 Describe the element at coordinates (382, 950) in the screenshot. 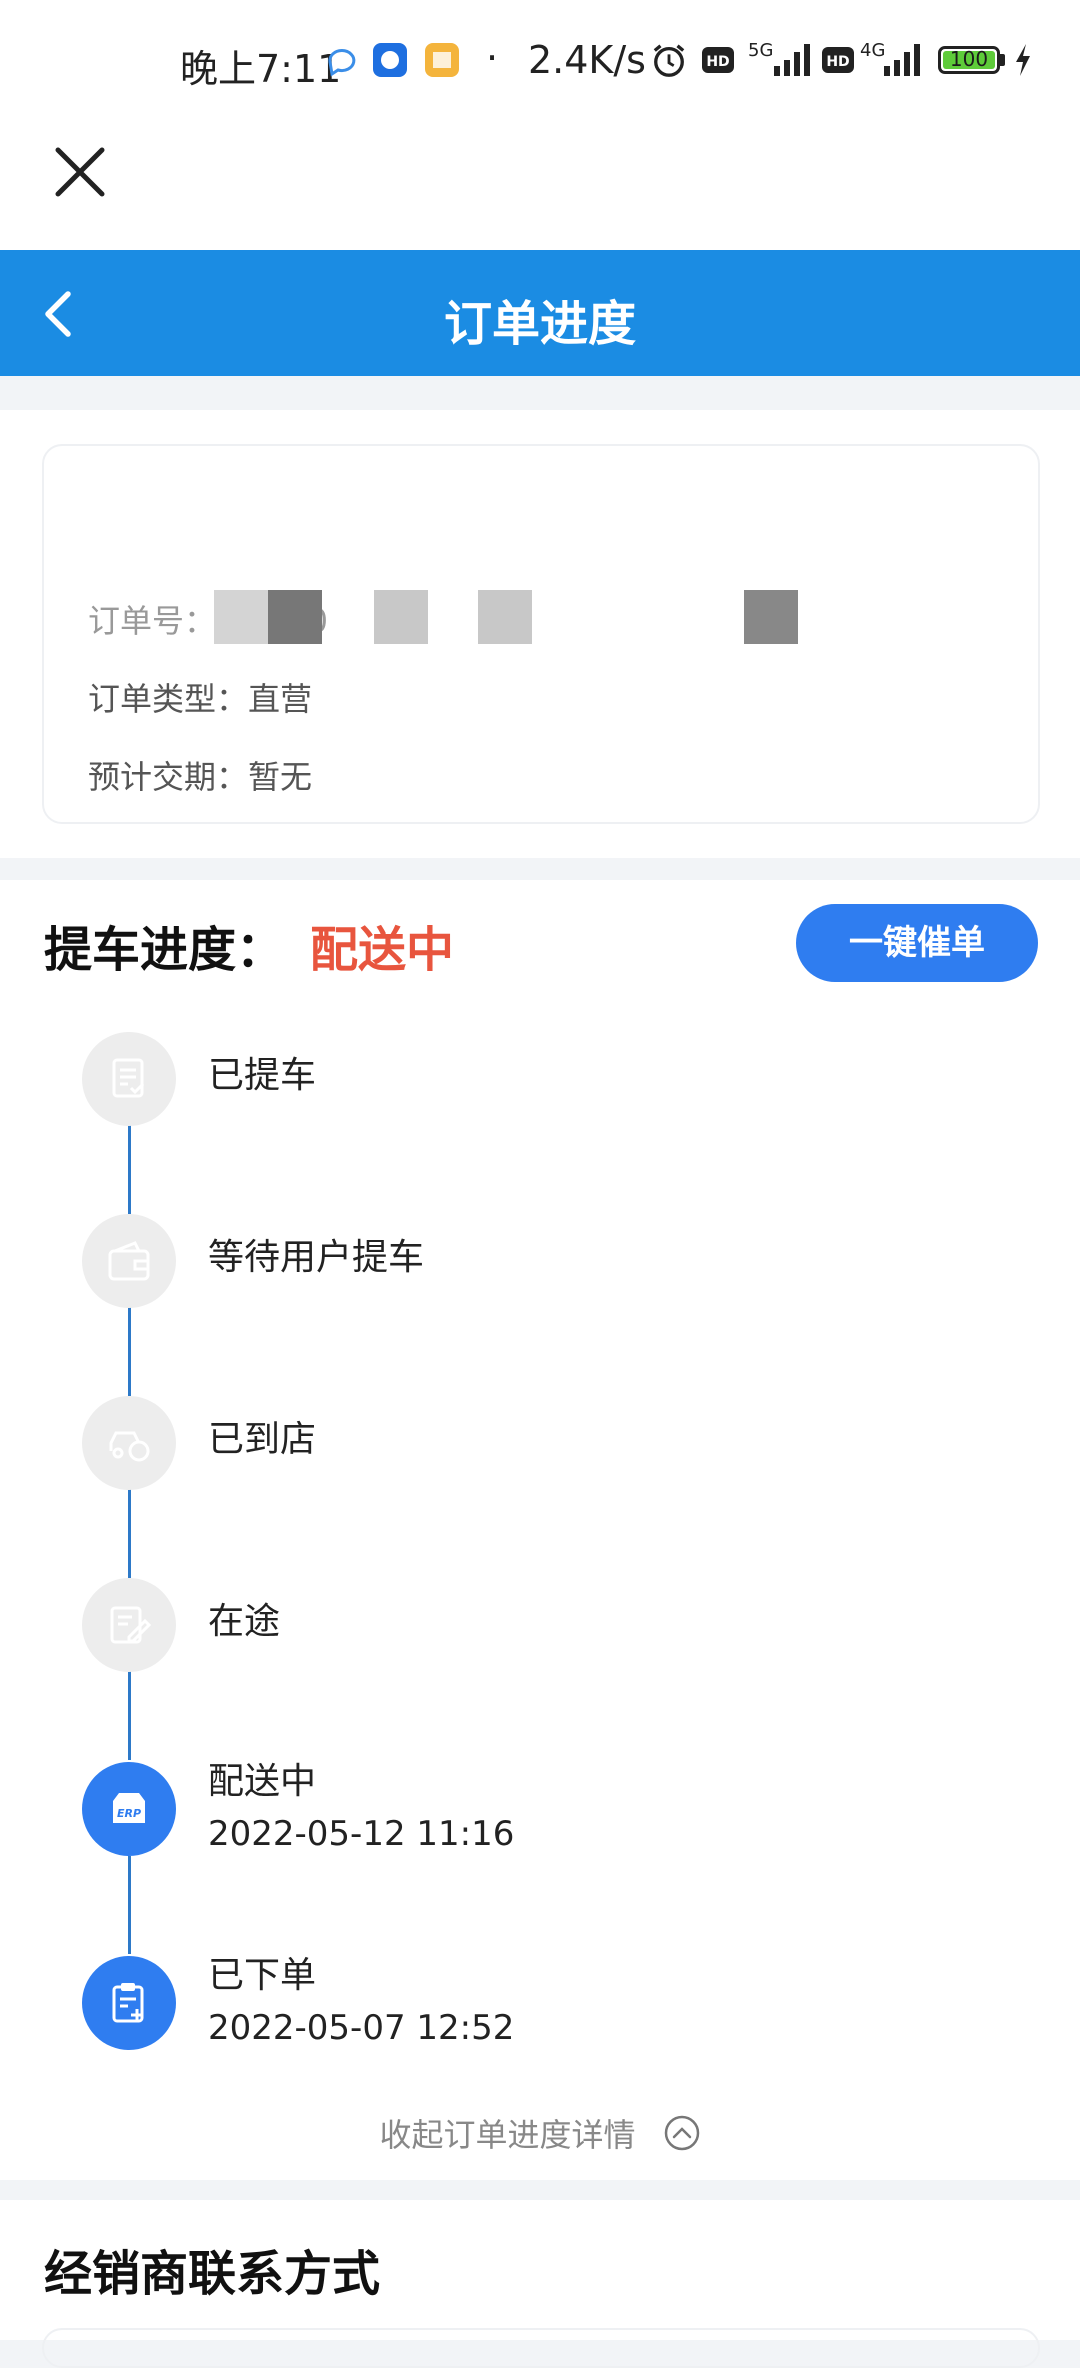

I see `progress-status: 配送中` at that location.